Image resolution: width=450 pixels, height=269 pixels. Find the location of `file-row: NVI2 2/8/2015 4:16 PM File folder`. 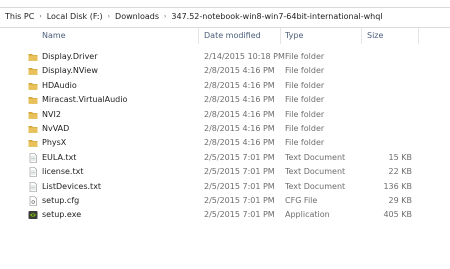

file-row: NVI2 2/8/2015 4:16 PM File folder is located at coordinates (225, 115).